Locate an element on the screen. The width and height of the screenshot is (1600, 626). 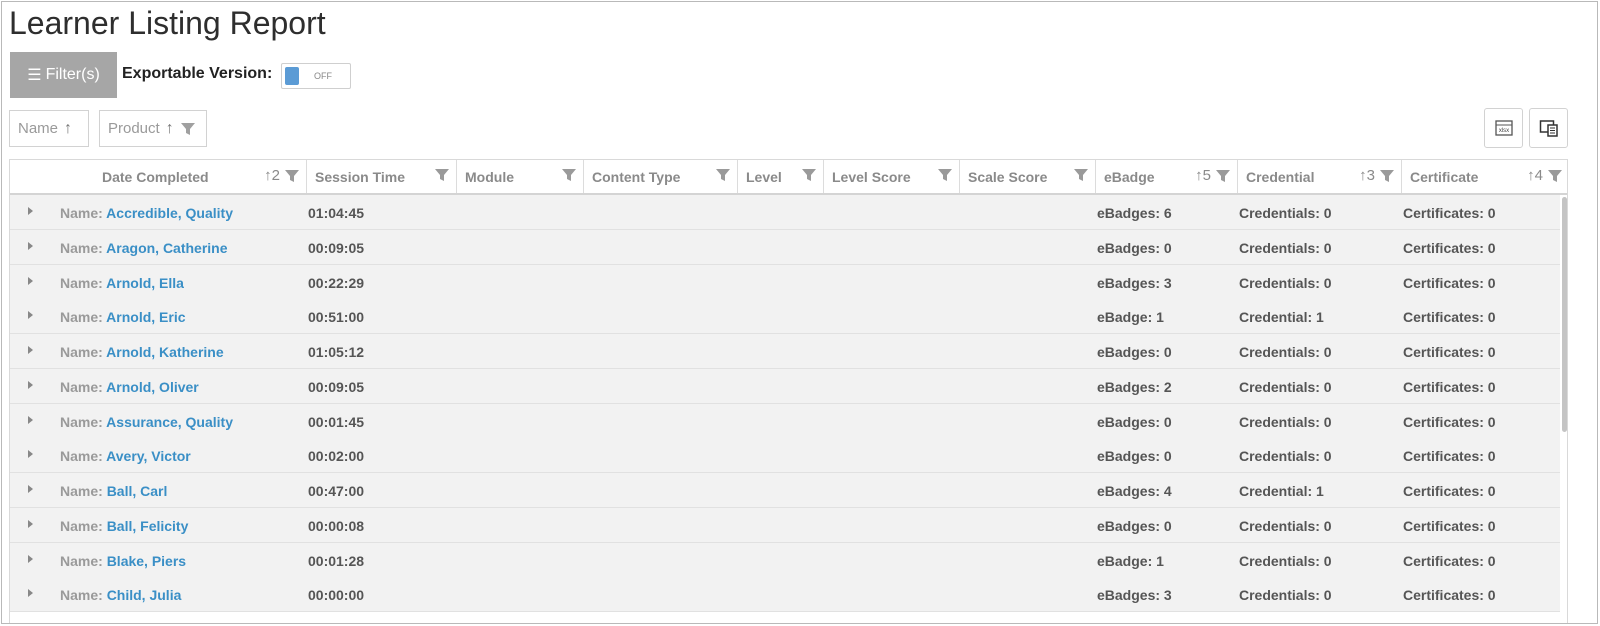
learner-name-link: Ball, Carl is located at coordinates (137, 491).